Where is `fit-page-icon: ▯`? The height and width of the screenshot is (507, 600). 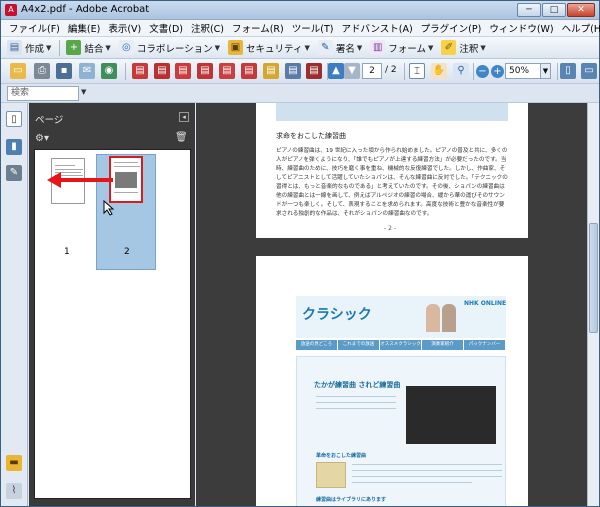
fit-page-icon: ▯ is located at coordinates (568, 71).